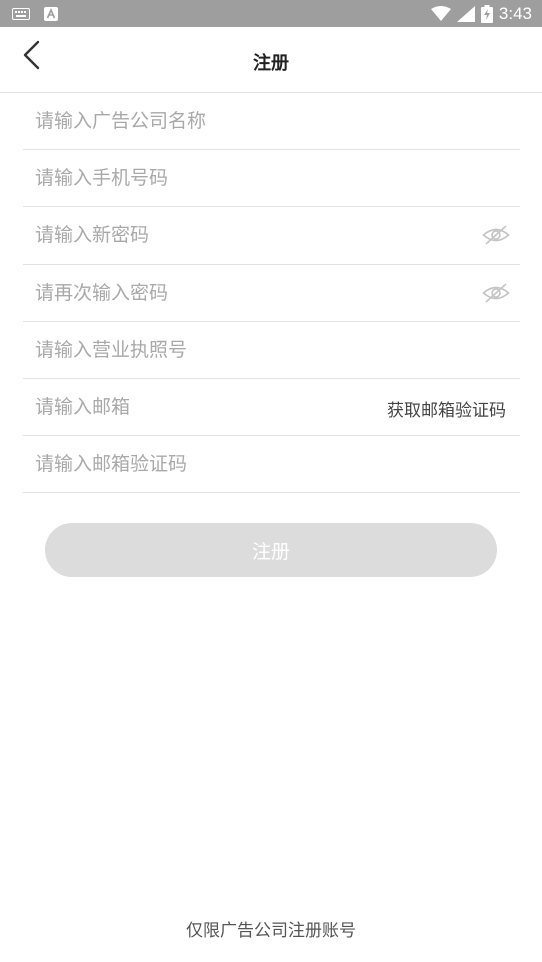  I want to click on confirm-password-row, so click(271, 293).